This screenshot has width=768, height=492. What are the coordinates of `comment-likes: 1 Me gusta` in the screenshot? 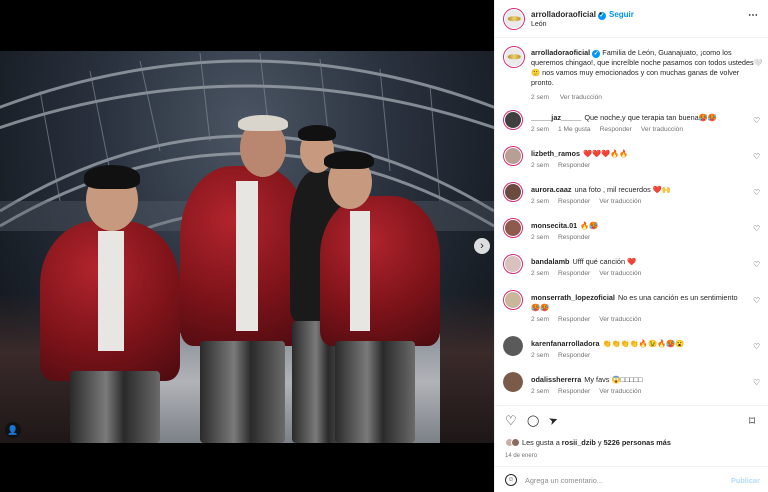 It's located at (574, 129).